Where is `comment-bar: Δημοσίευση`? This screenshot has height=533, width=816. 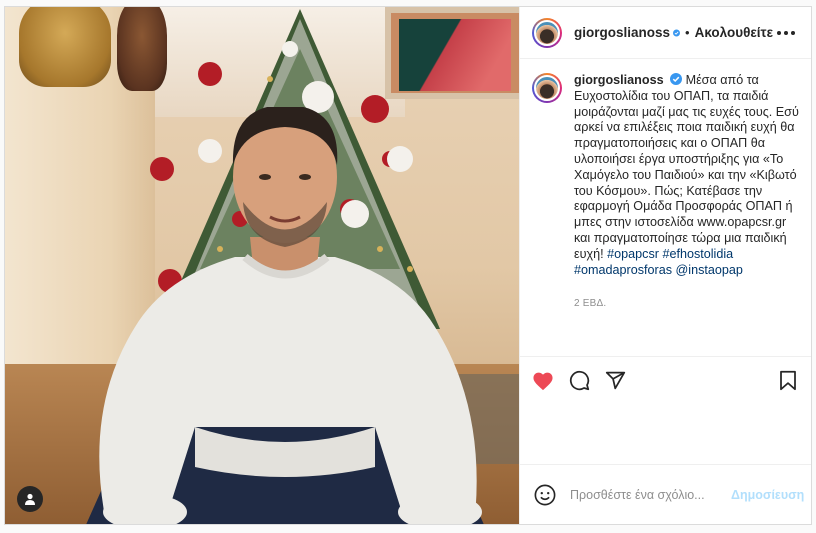
comment-bar: Δημοσίευση is located at coordinates (665, 494).